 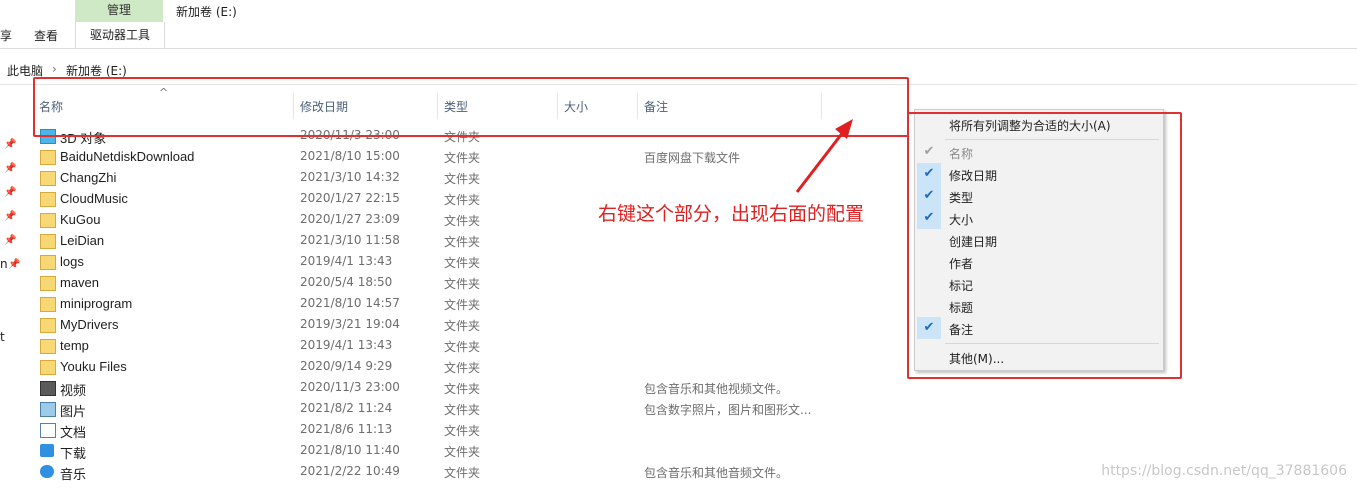 I want to click on file-date: 2020/5/4 18:50, so click(x=346, y=282).